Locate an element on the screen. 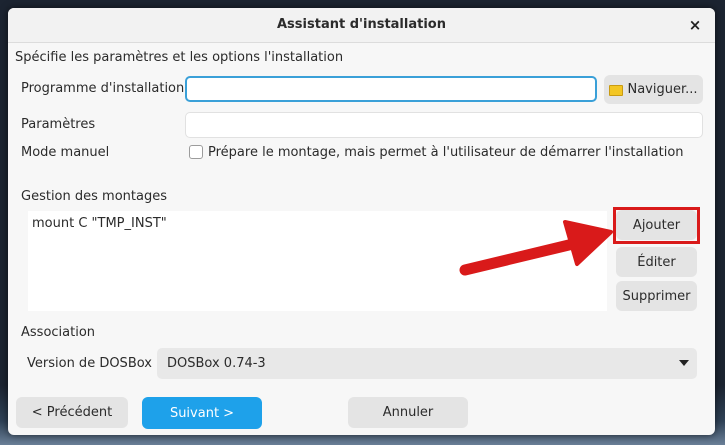 The image size is (725, 445). parameters-label: Paramètres is located at coordinates (58, 124).